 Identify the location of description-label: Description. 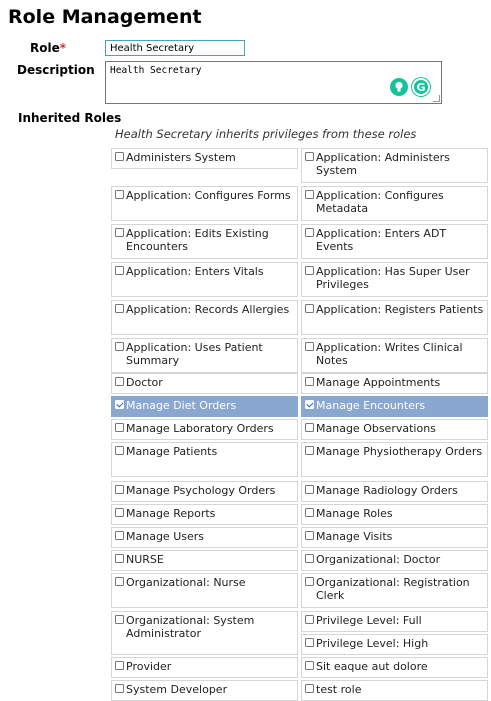
(56, 70).